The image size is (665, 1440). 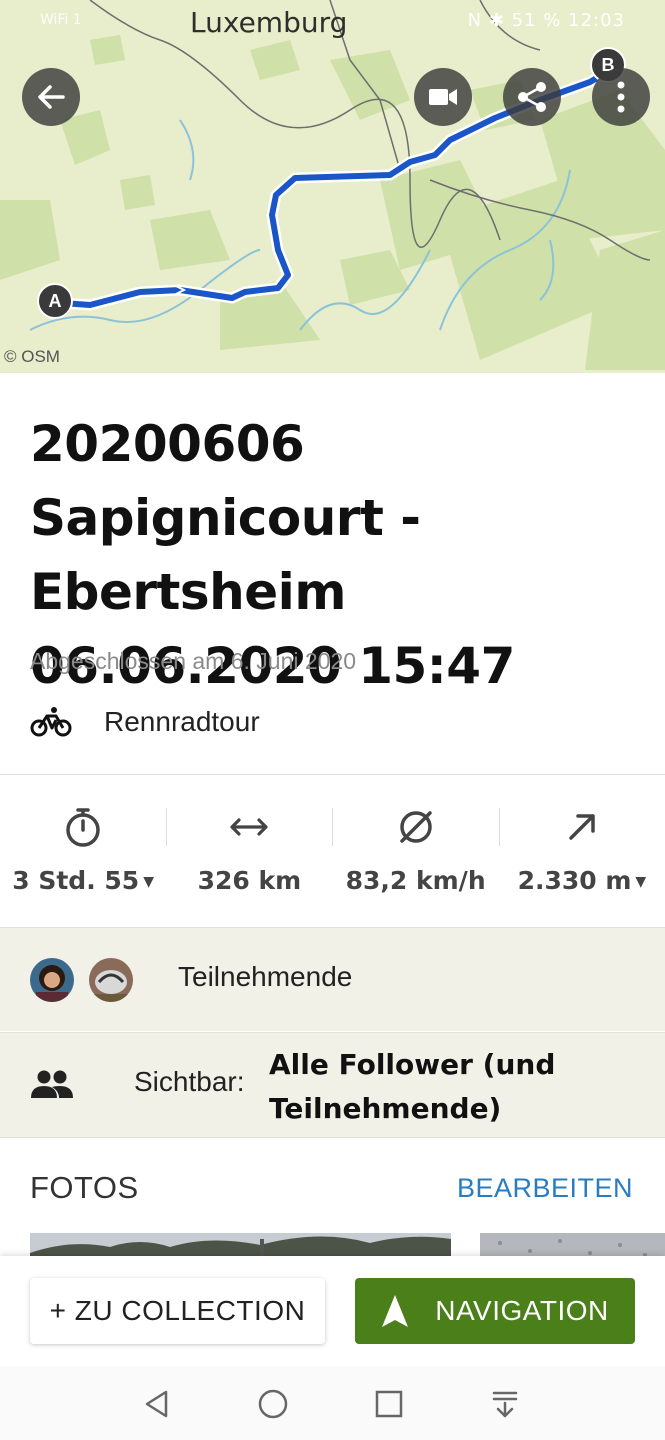 I want to click on stat-elevation: 2.330 m ▼, so click(x=582, y=852).